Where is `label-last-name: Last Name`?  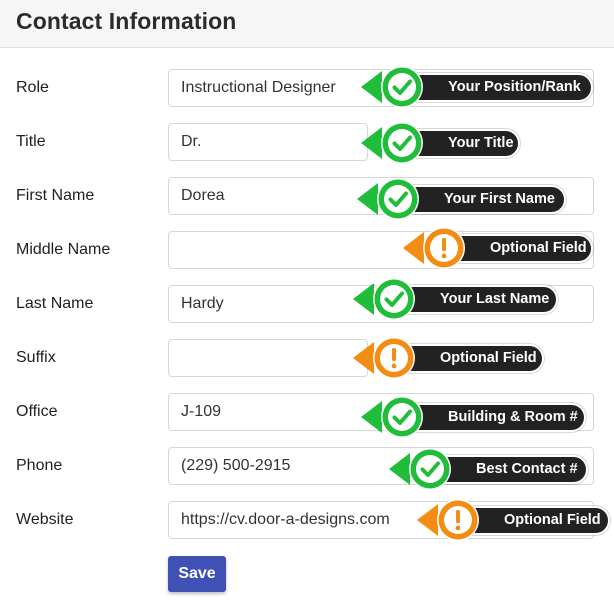
label-last-name: Last Name is located at coordinates (55, 303).